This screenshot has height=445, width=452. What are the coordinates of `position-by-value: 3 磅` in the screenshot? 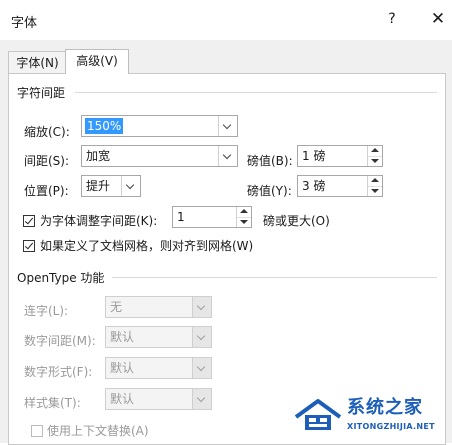 It's located at (314, 186).